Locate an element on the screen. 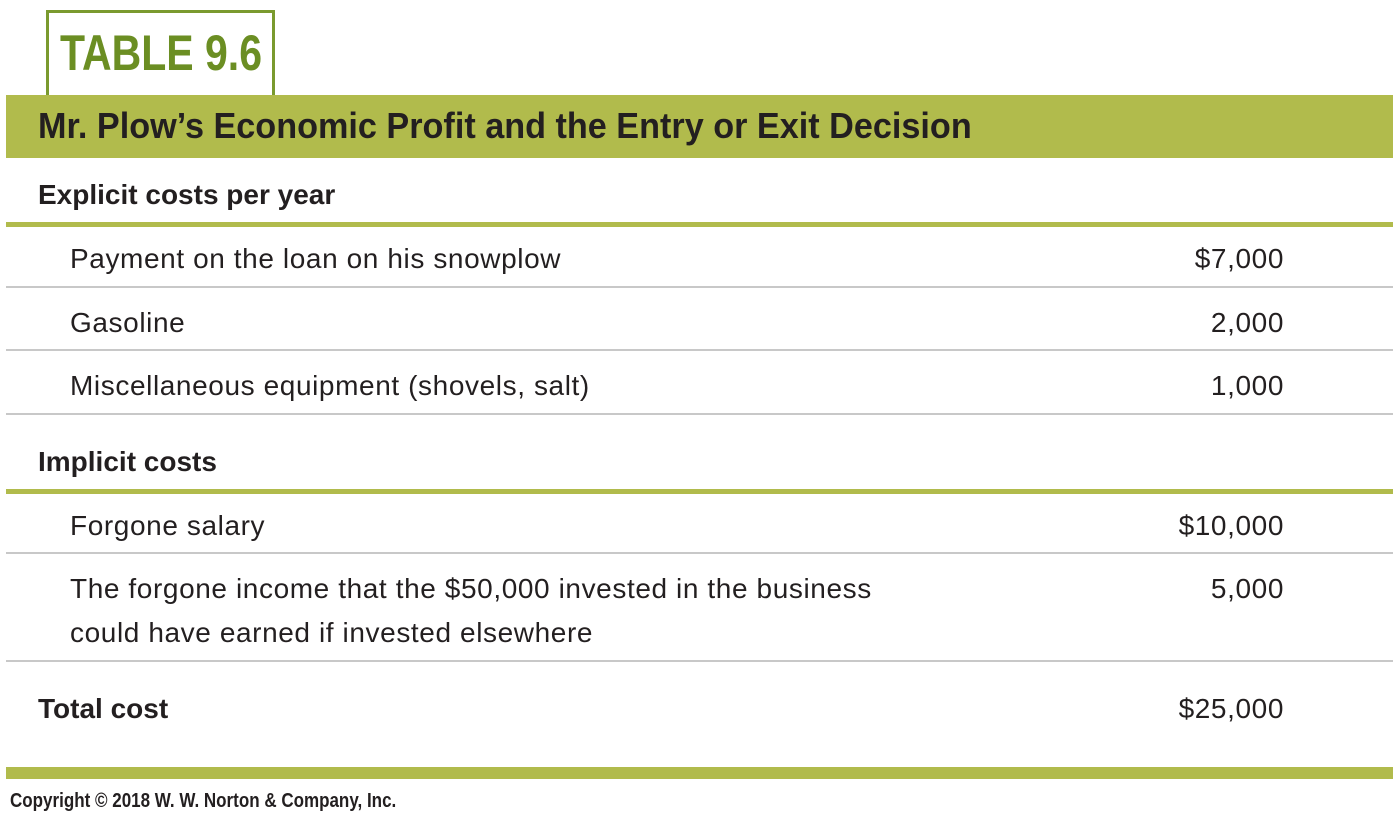  row-label-gasoline: Gasoline is located at coordinates (128, 322).